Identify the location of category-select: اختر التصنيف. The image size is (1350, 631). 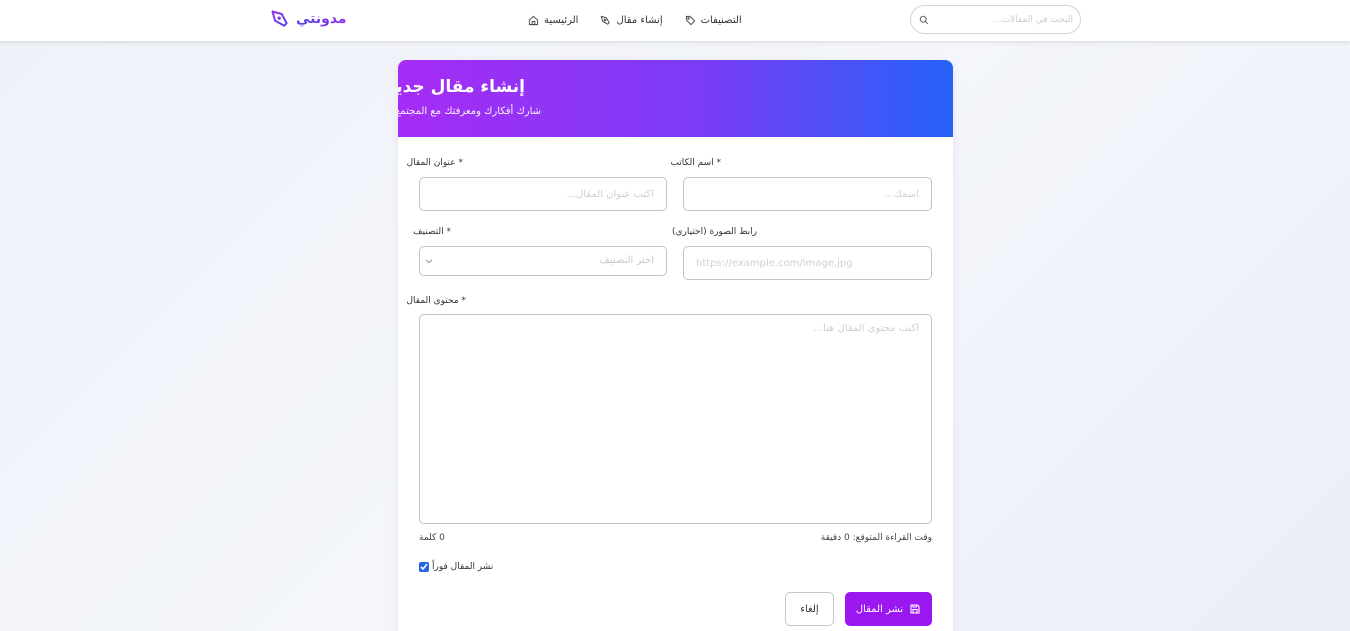
(543, 261).